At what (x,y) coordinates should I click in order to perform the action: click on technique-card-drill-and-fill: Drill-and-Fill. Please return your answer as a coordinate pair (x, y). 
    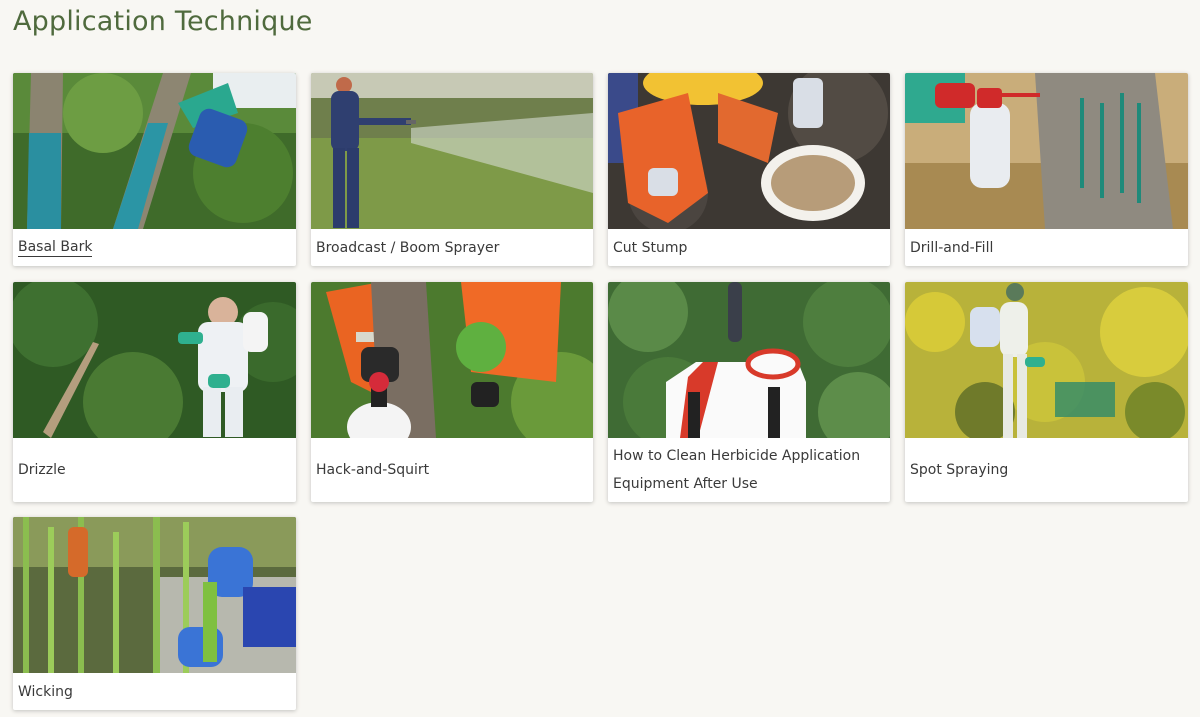
    Looking at the image, I should click on (1046, 169).